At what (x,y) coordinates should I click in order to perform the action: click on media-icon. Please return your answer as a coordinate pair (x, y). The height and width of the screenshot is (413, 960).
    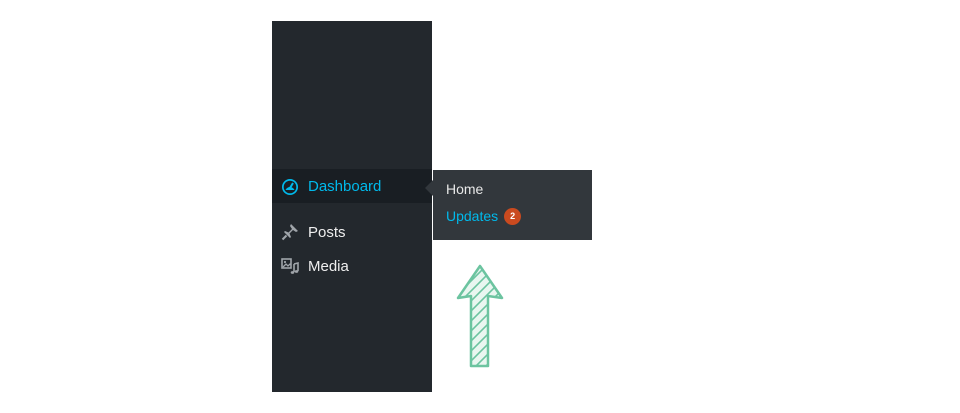
    Looking at the image, I should click on (290, 266).